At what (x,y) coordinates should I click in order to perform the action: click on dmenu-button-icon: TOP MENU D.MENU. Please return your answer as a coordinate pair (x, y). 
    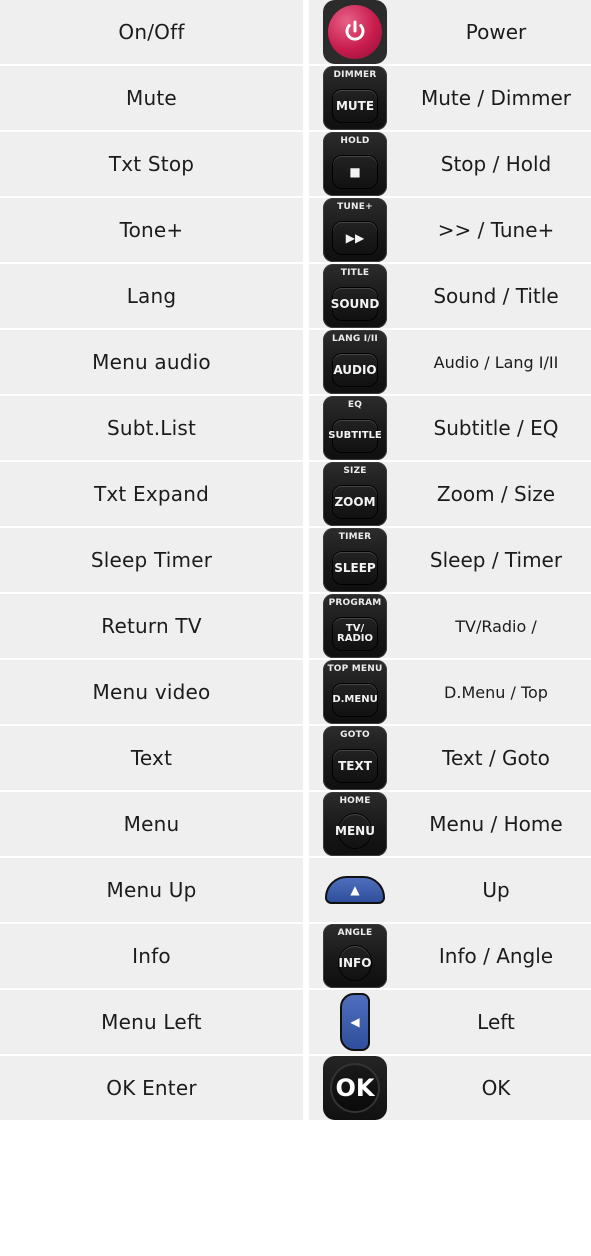
    Looking at the image, I should click on (355, 692).